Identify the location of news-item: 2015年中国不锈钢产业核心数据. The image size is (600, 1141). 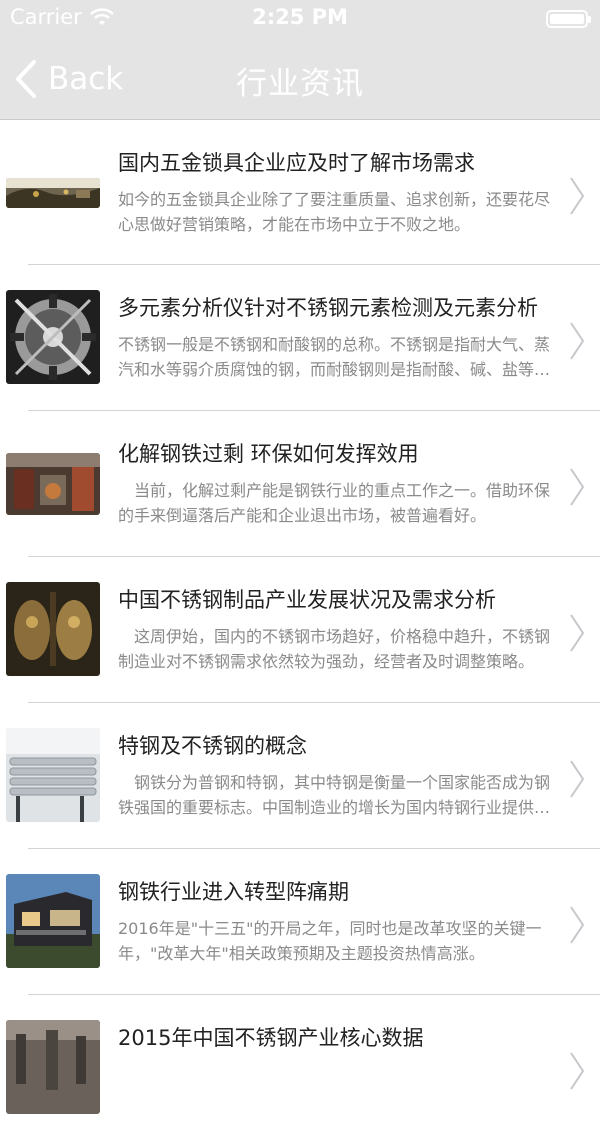
(300, 1068).